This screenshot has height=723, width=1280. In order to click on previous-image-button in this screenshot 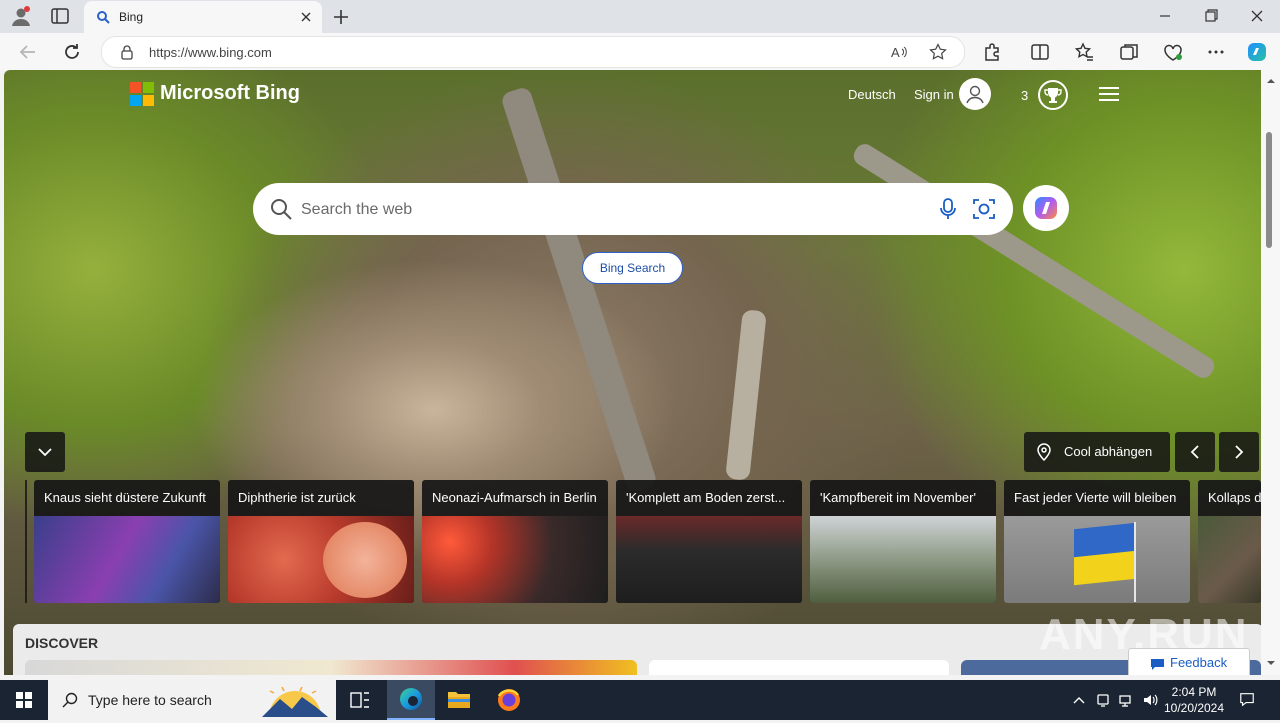, I will do `click(1195, 452)`.